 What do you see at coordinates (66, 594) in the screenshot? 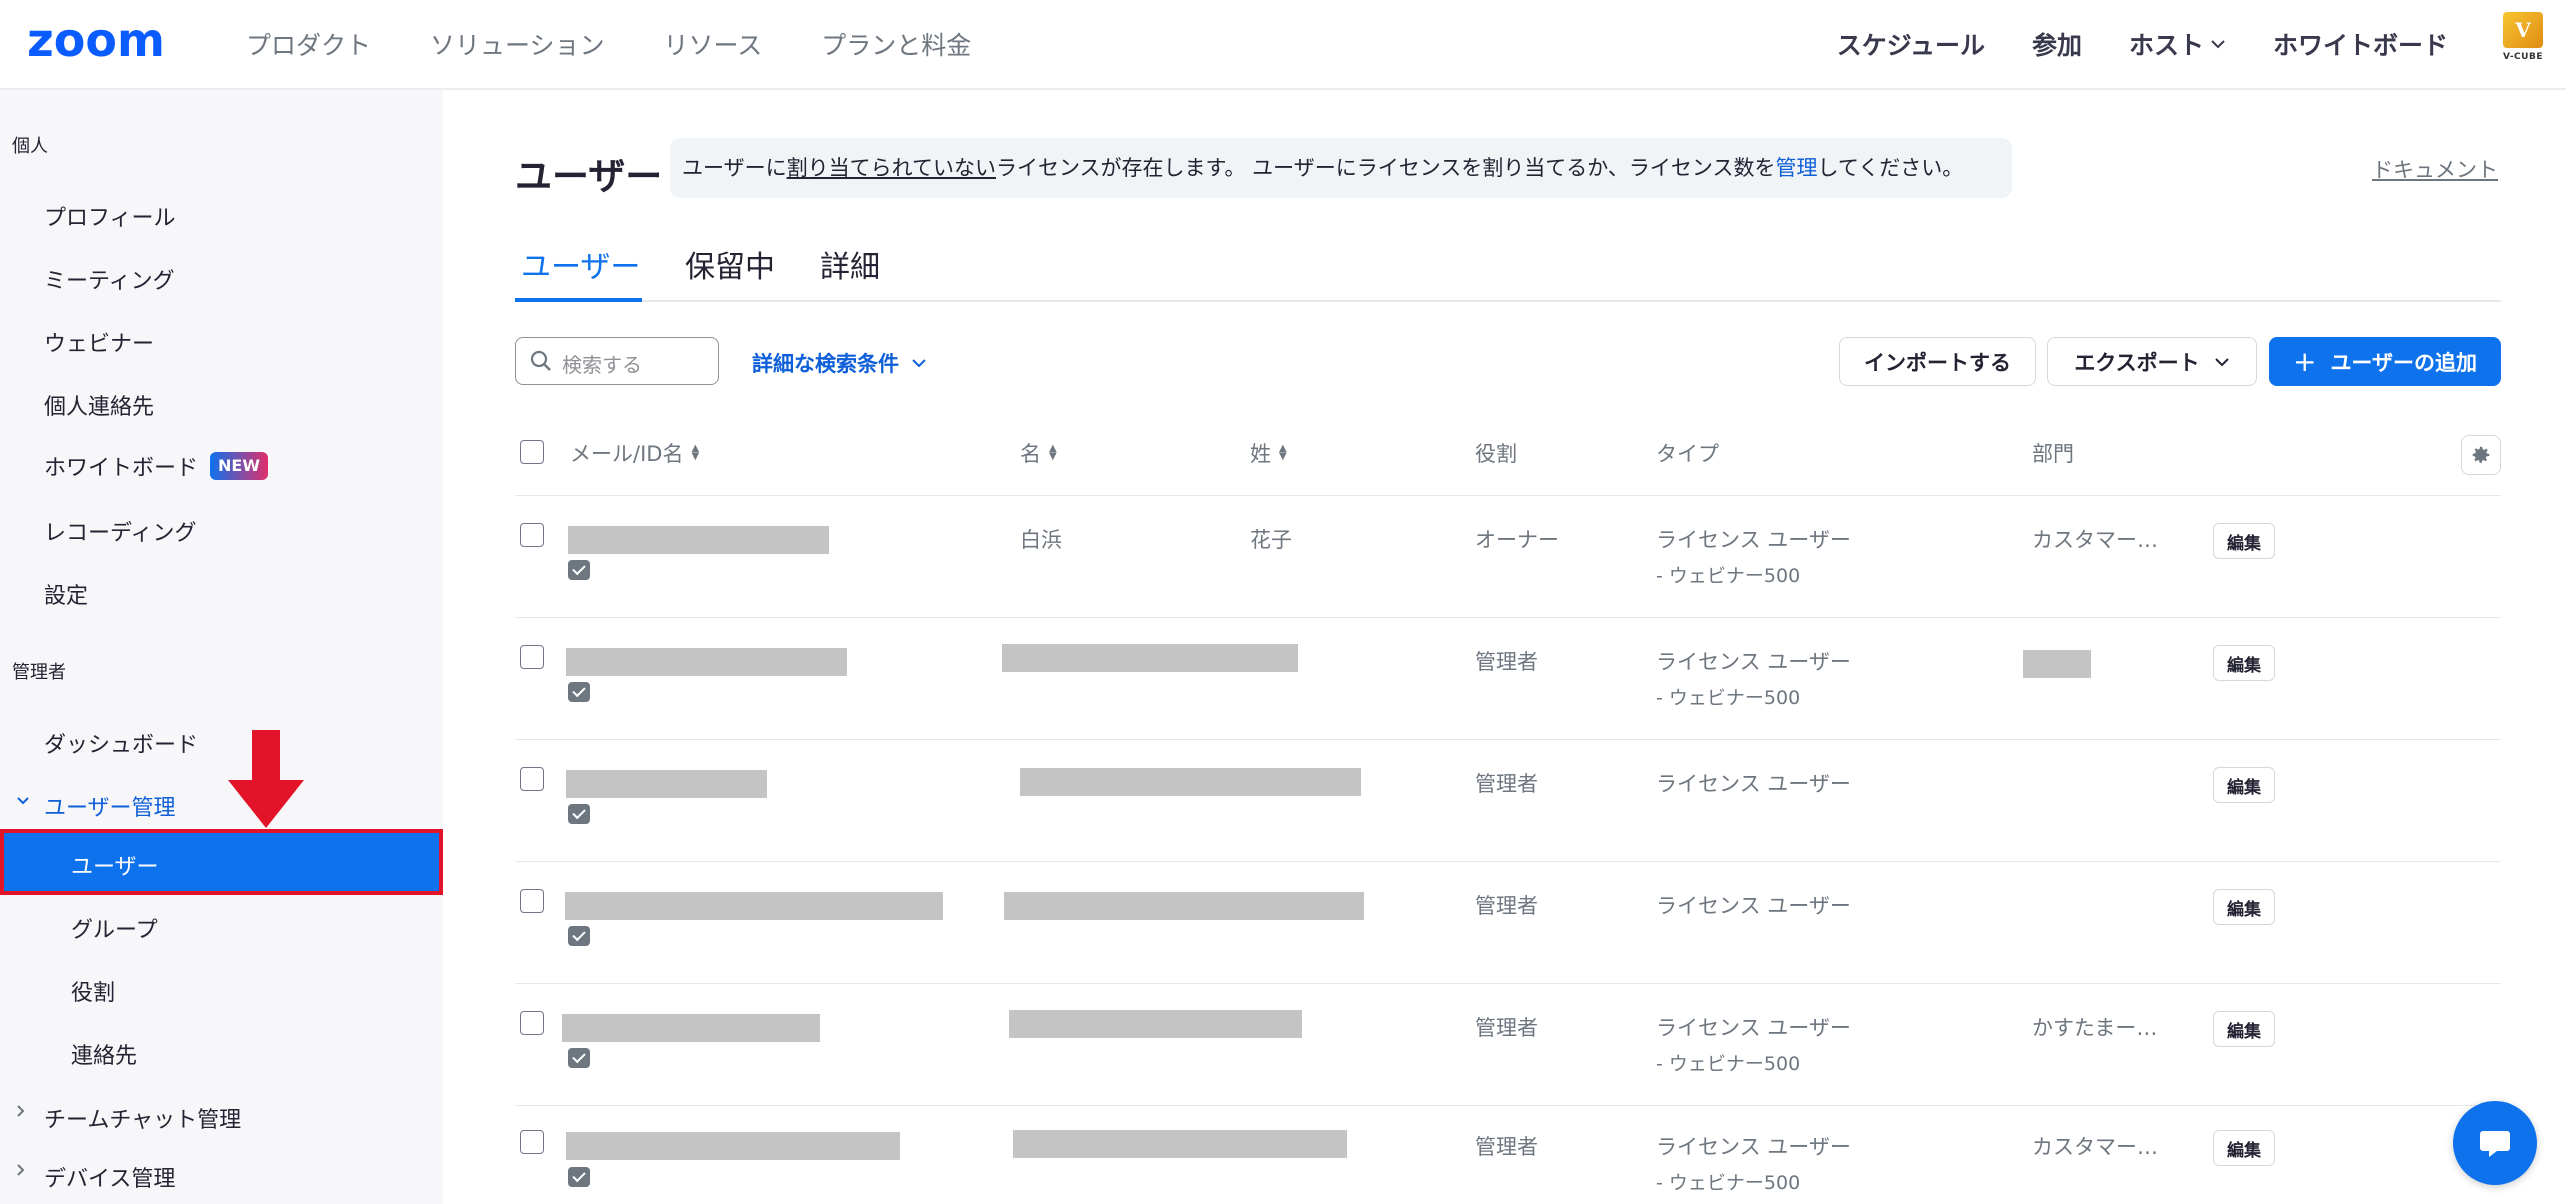
I see `sidebar-item-settings: 設定` at bounding box center [66, 594].